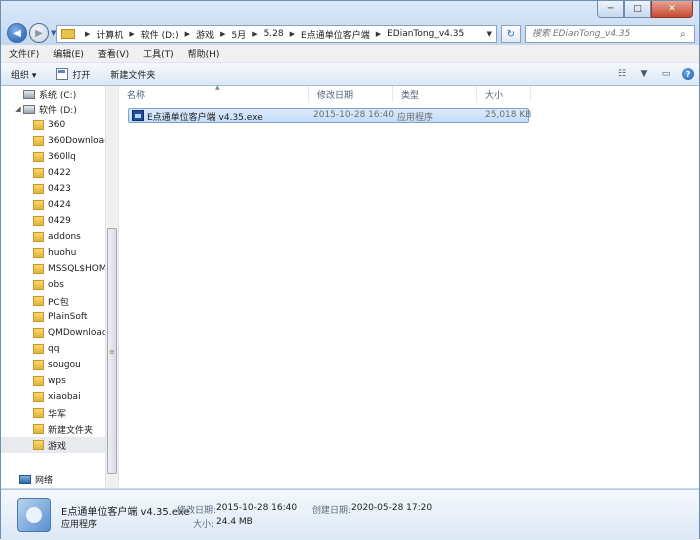 The height and width of the screenshot is (540, 700). Describe the element at coordinates (392, 508) in the screenshot. I see `details-created-value: 2020-05-28 17:20` at that location.